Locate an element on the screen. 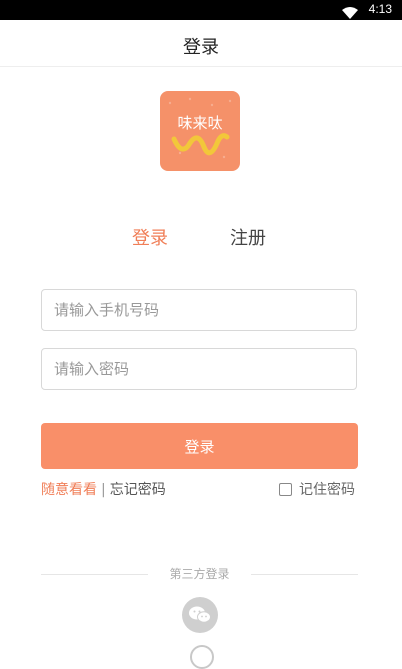  auth-links: 随意看看 | 忘记密码 is located at coordinates (103, 489).